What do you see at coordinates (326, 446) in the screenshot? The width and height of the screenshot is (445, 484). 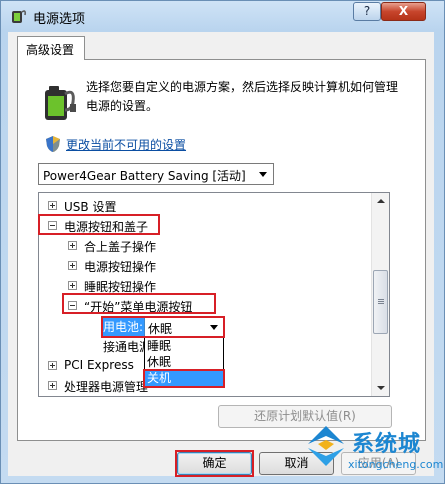 I see `site-logo-icon` at bounding box center [326, 446].